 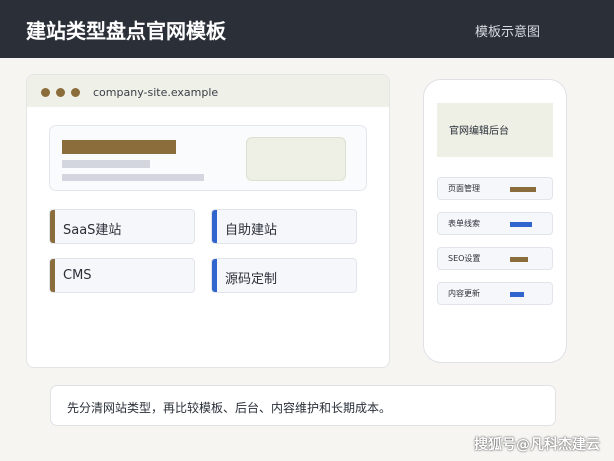 What do you see at coordinates (296, 159) in the screenshot?
I see `hero-image-placeholder` at bounding box center [296, 159].